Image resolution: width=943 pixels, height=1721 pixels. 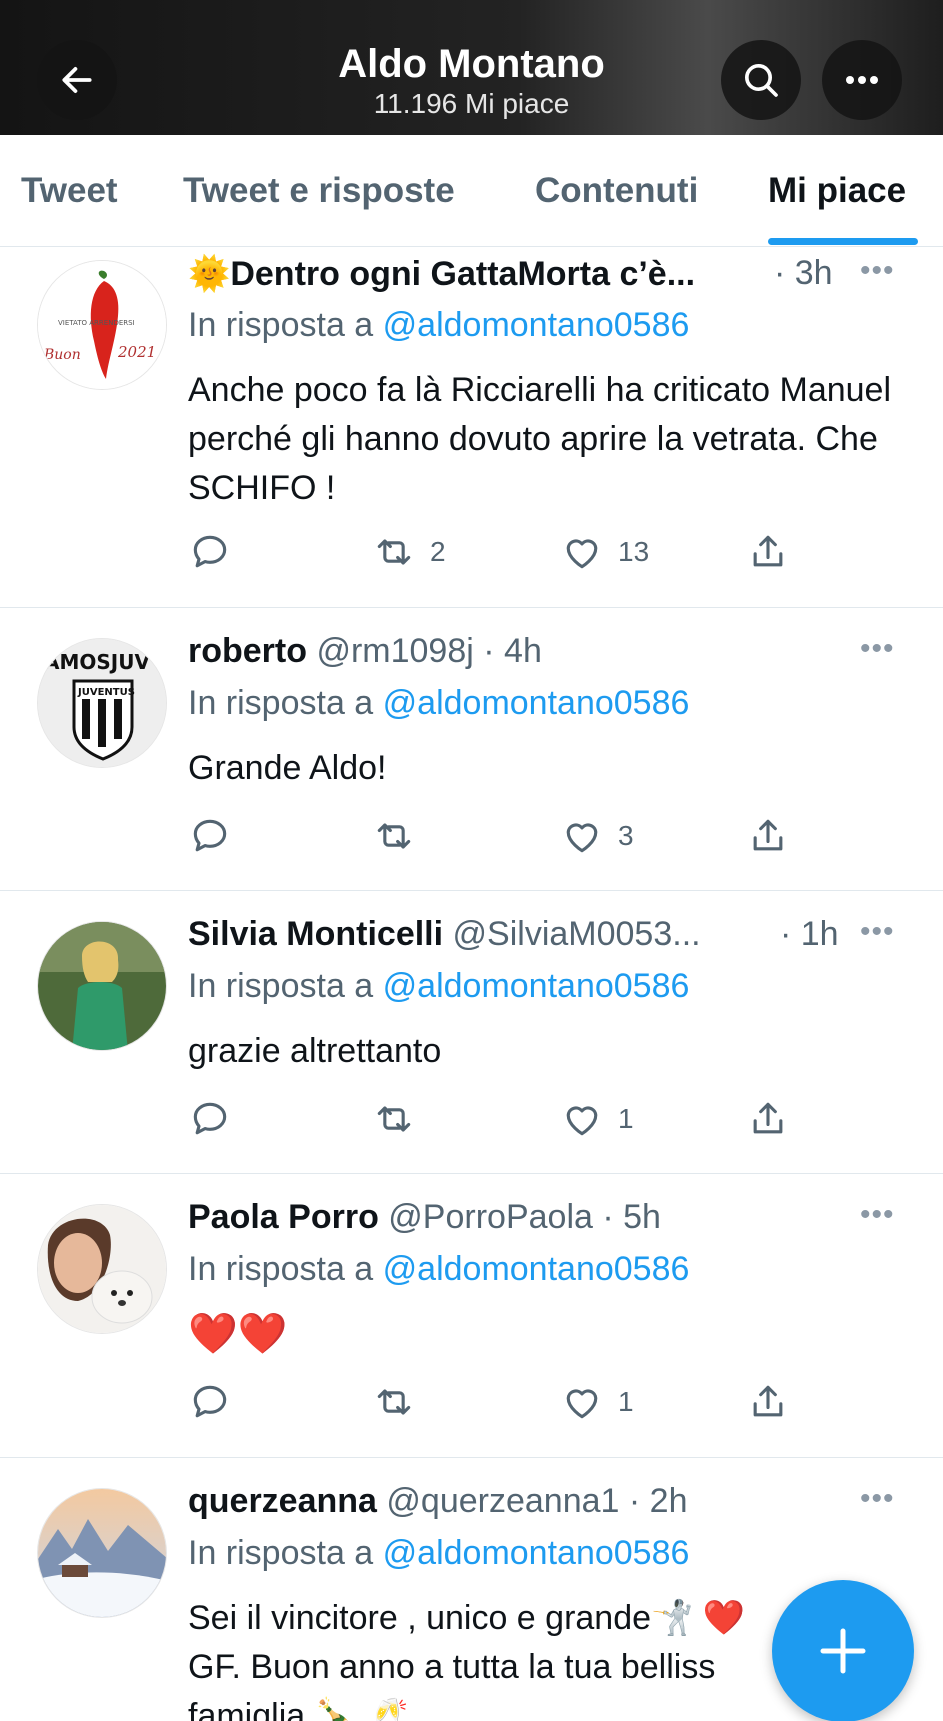 I want to click on author-name: roberto, so click(x=247, y=651).